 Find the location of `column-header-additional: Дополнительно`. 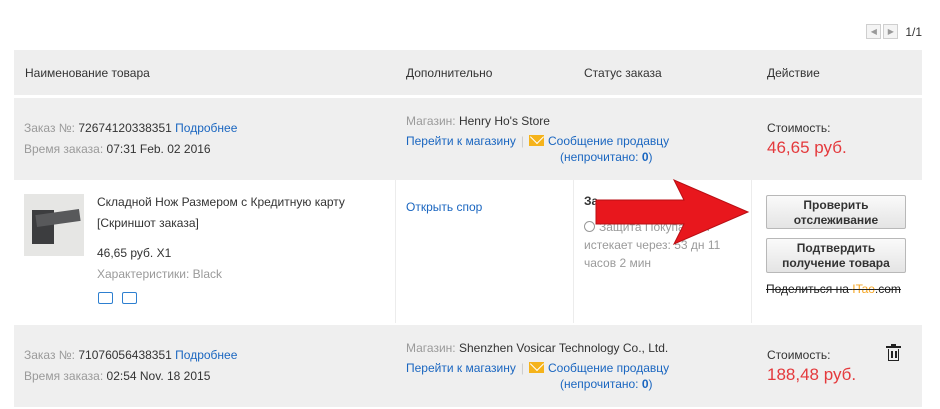

column-header-additional: Дополнительно is located at coordinates (449, 73).